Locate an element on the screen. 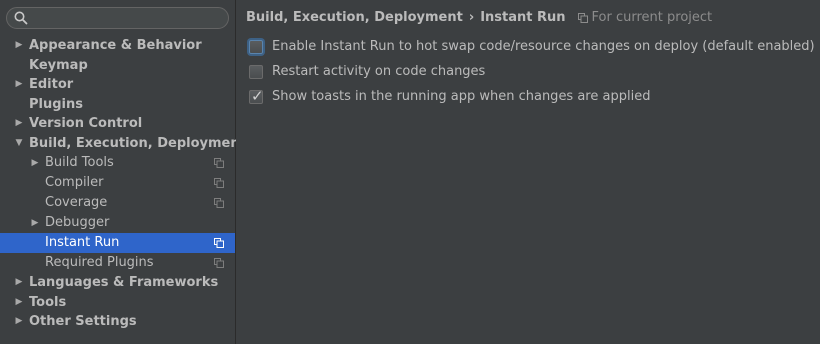 The height and width of the screenshot is (344, 820). restart-activity-checkbox is located at coordinates (256, 71).